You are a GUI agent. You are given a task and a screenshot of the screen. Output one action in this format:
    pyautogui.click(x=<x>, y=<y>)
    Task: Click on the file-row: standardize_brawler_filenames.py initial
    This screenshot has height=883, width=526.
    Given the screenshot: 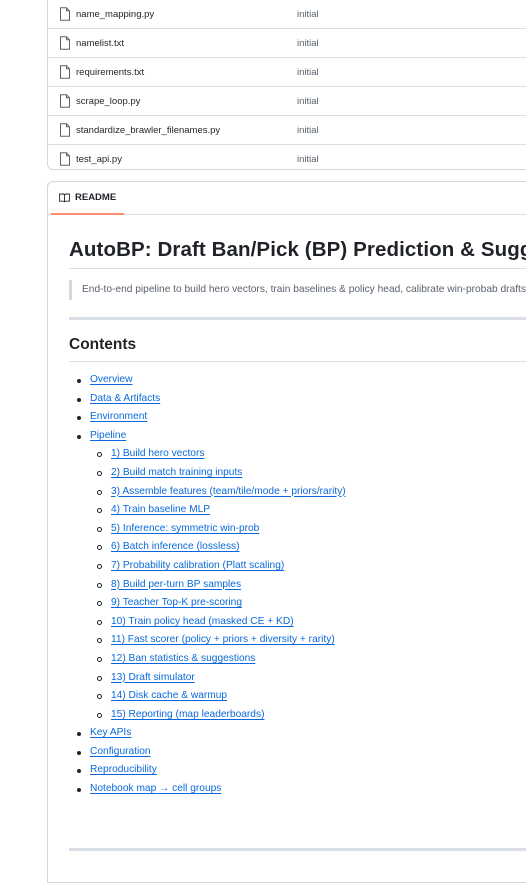 What is the action you would take?
    pyautogui.click(x=287, y=130)
    